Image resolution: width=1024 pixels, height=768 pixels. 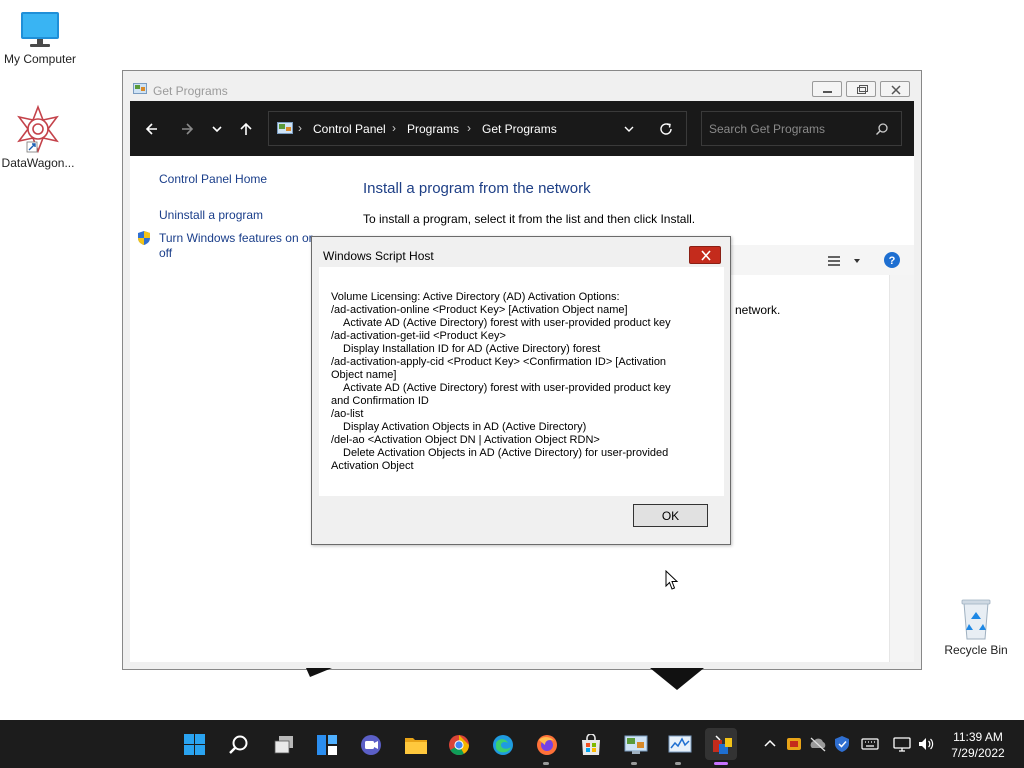 I want to click on minimize-icon, so click(x=827, y=92).